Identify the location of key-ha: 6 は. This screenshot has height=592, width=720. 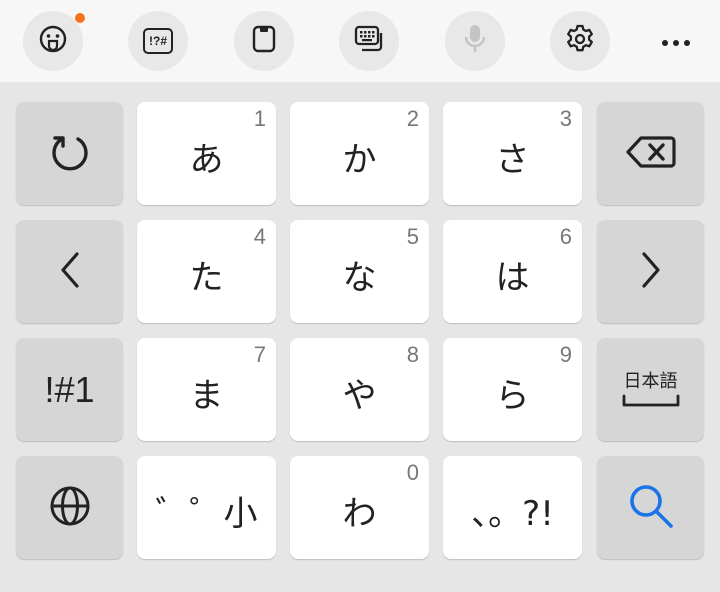
(512, 271).